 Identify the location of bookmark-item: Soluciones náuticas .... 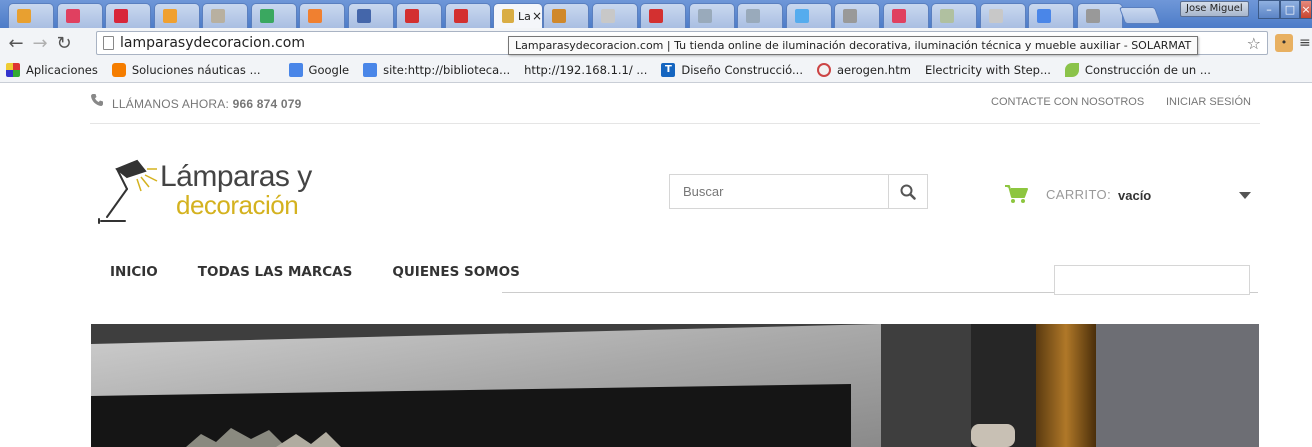
(186, 70).